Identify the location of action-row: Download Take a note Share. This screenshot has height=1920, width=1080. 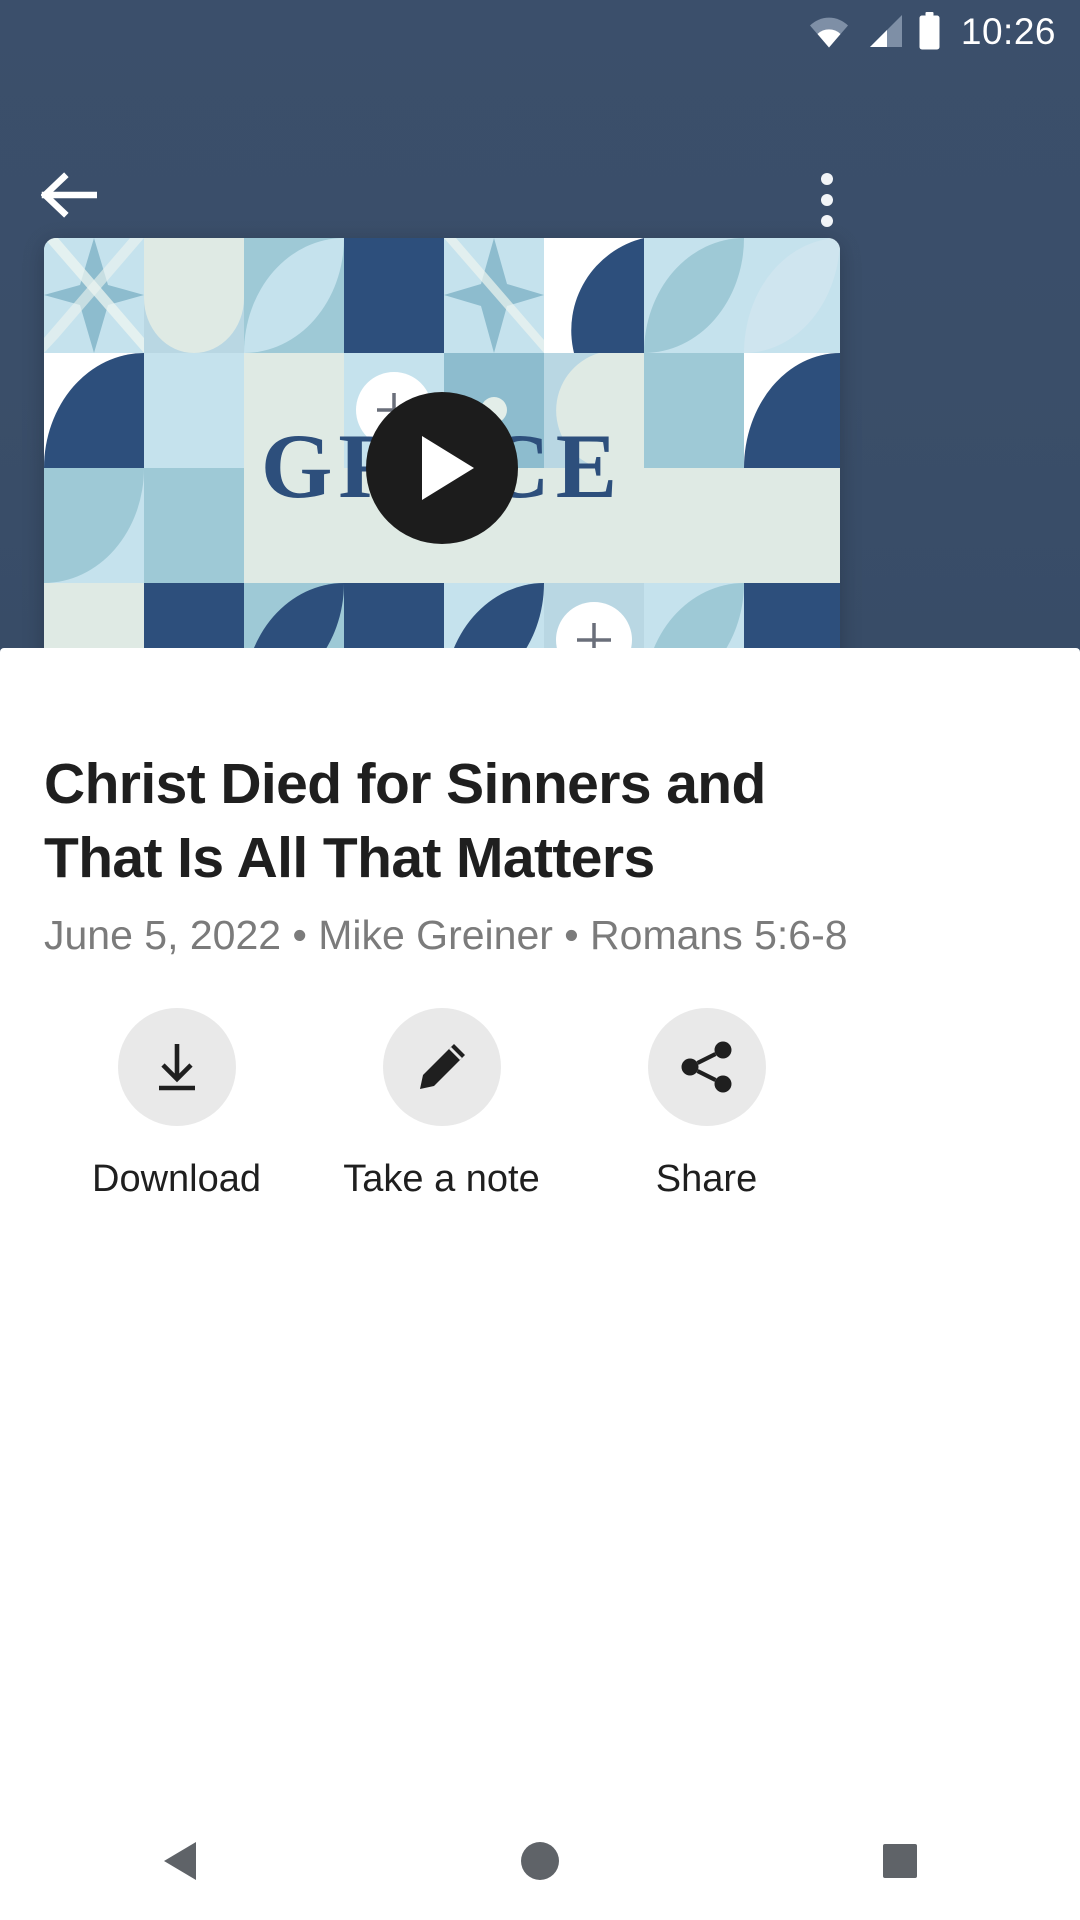
(484, 1103).